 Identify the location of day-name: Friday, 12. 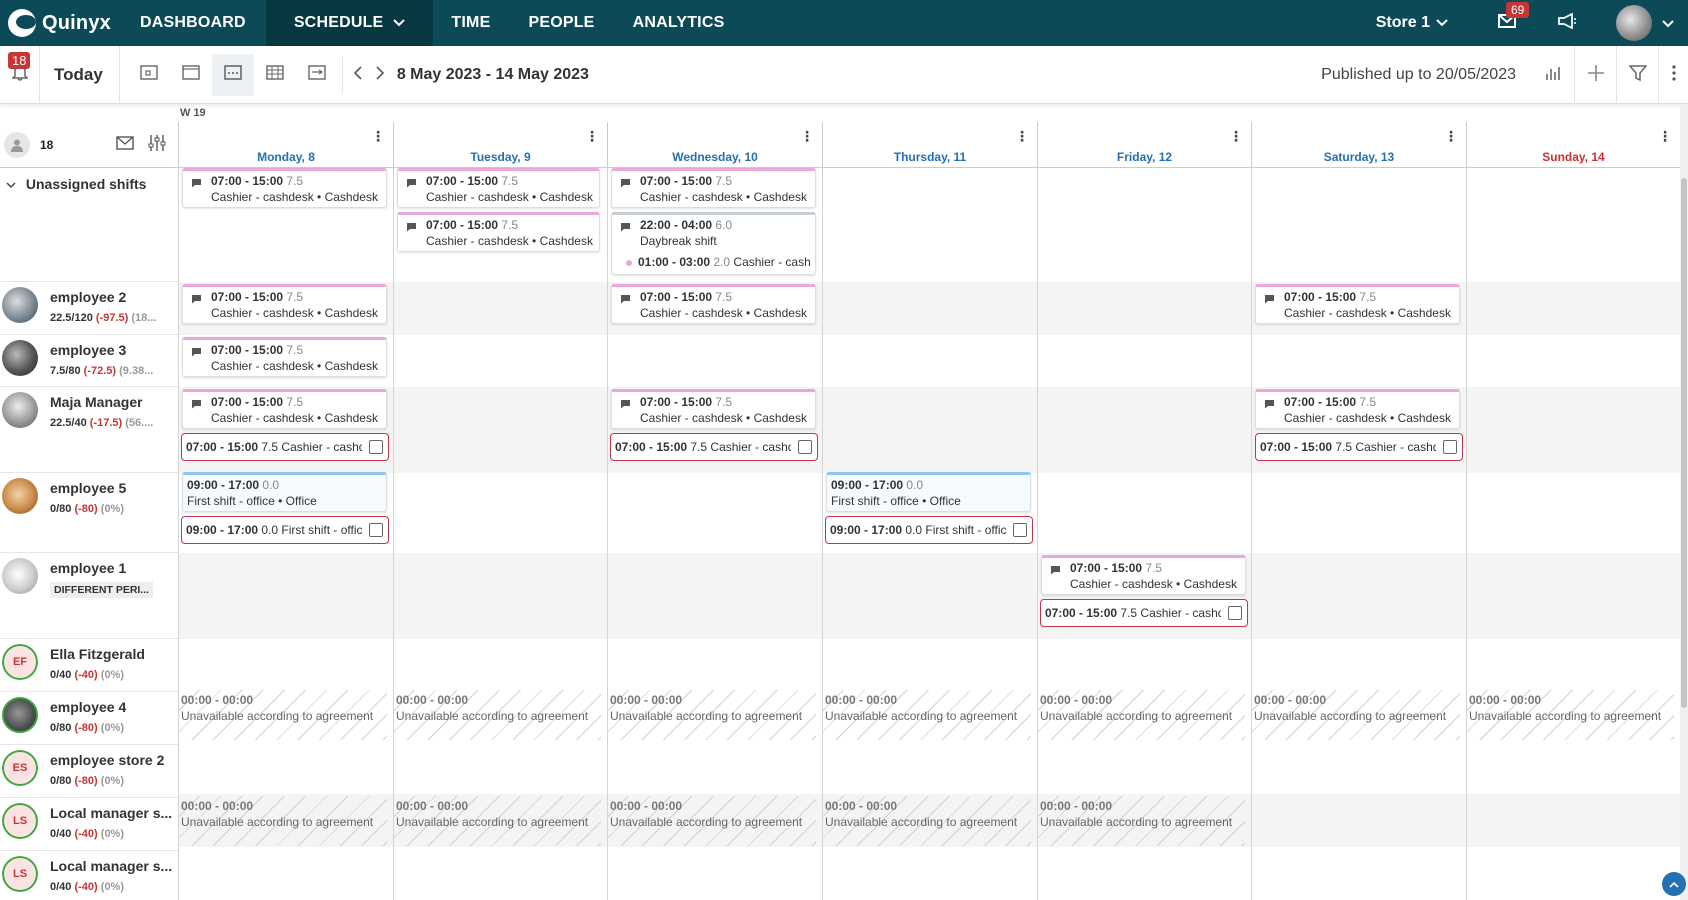
(1144, 157).